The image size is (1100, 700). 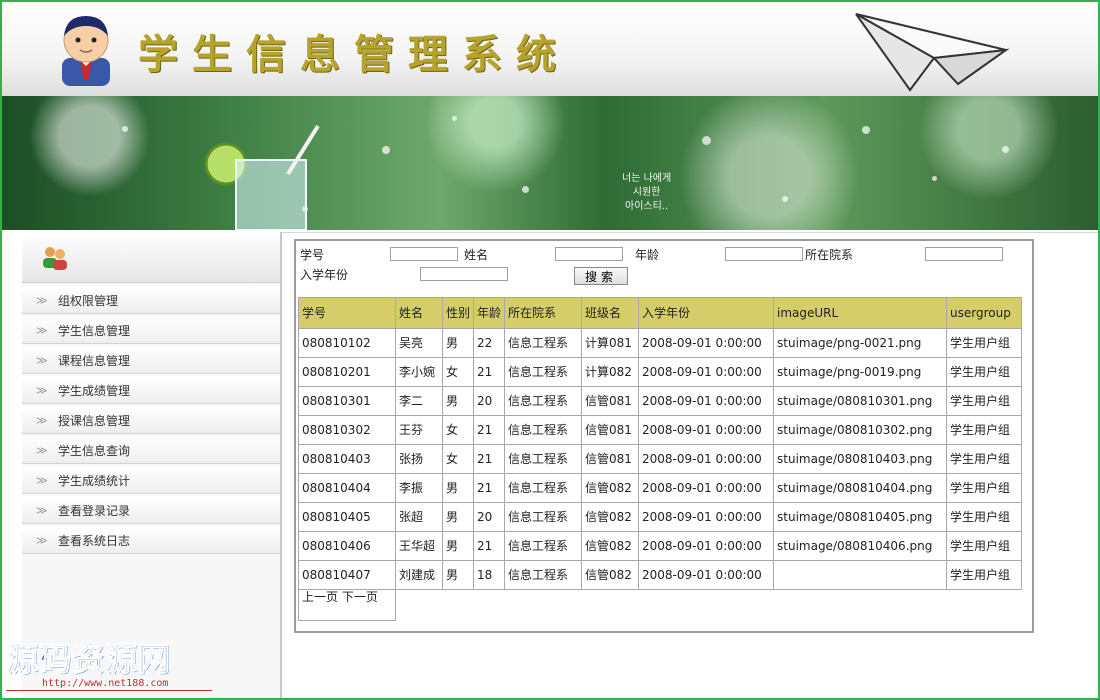 What do you see at coordinates (360, 597) in the screenshot?
I see `next-page-link: 下一页` at bounding box center [360, 597].